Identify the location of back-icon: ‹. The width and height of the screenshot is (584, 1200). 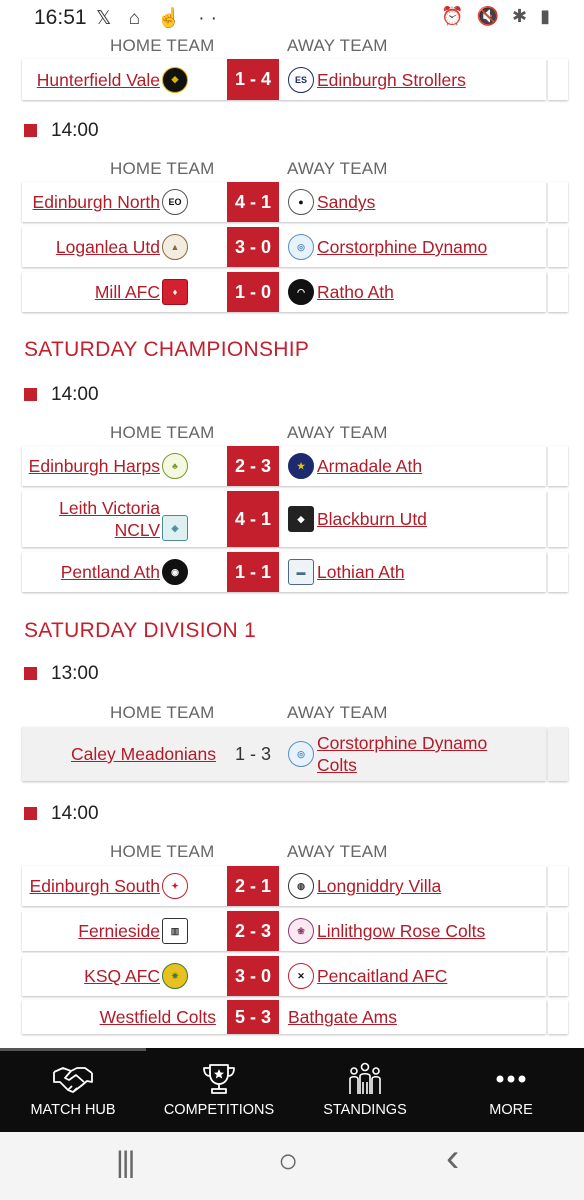
(452, 1158).